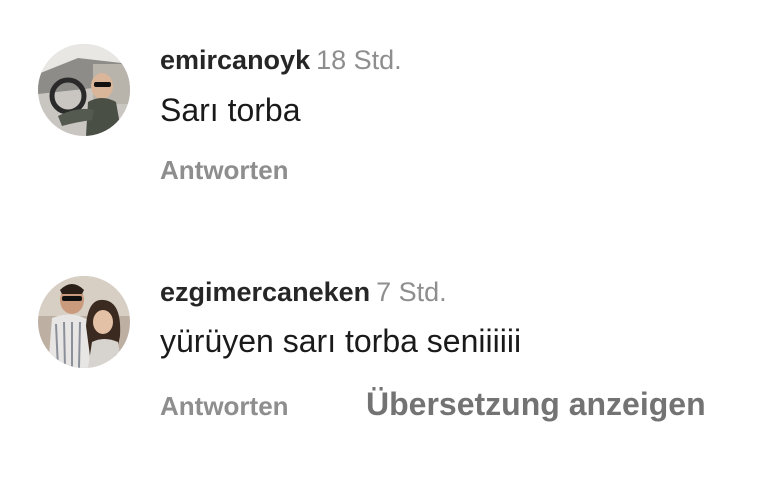 This screenshot has width=770, height=479. I want to click on comment-header: ezgimercaneken 7 Std., so click(303, 292).